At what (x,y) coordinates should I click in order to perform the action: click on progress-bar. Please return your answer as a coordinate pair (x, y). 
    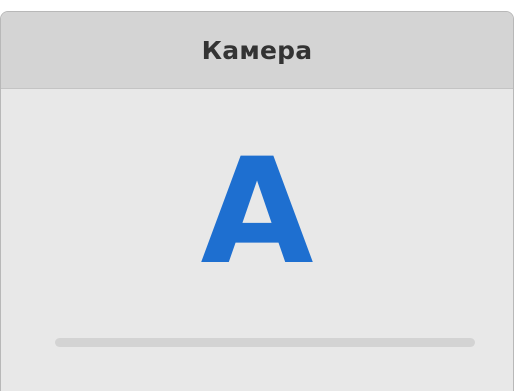
    Looking at the image, I should click on (265, 342).